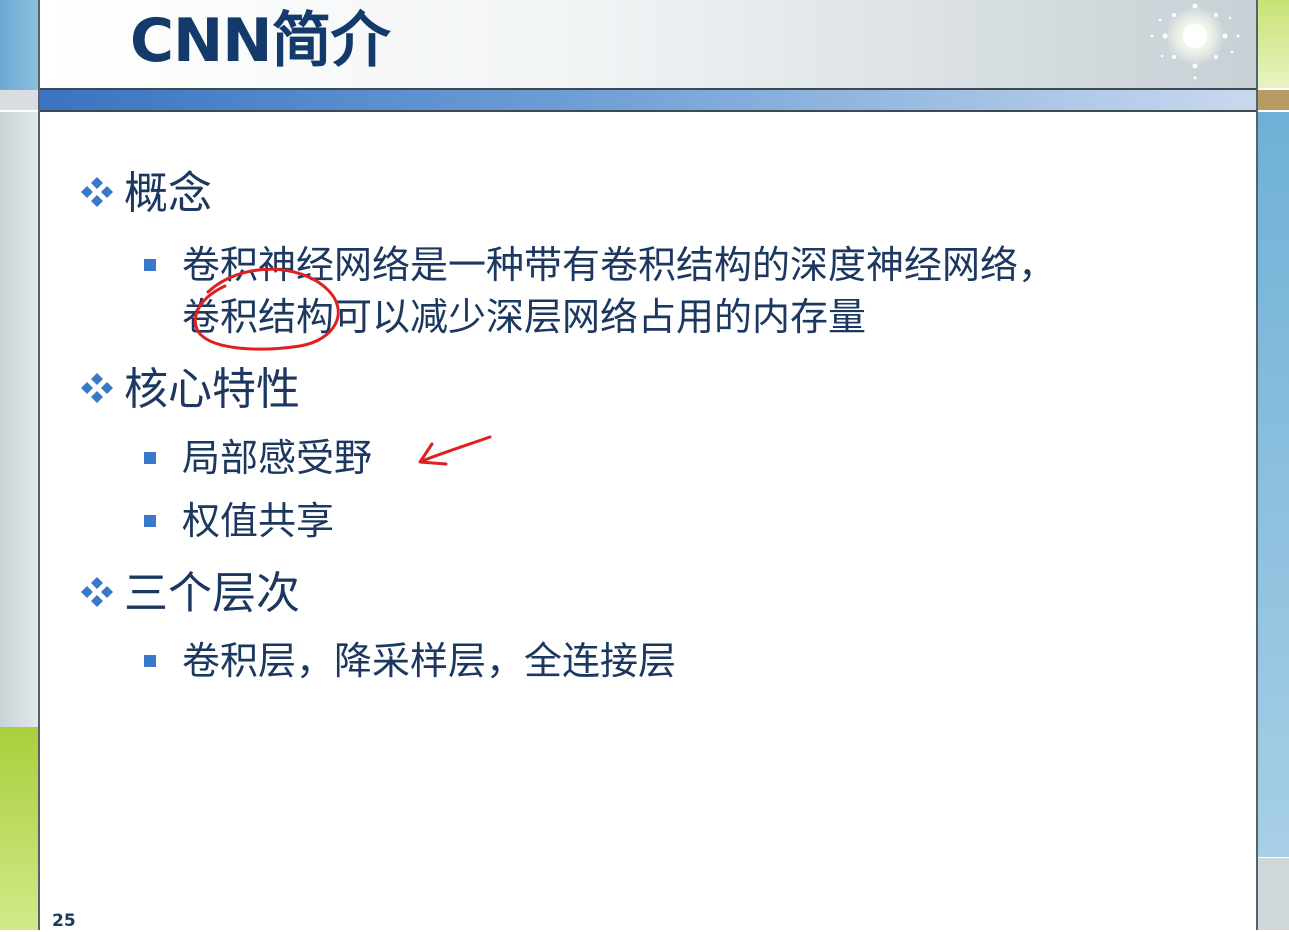  Describe the element at coordinates (619, 265) in the screenshot. I see `list-item-text-line1: 卷积神经网络是一种带有卷积结构的深度神经网络，` at that location.